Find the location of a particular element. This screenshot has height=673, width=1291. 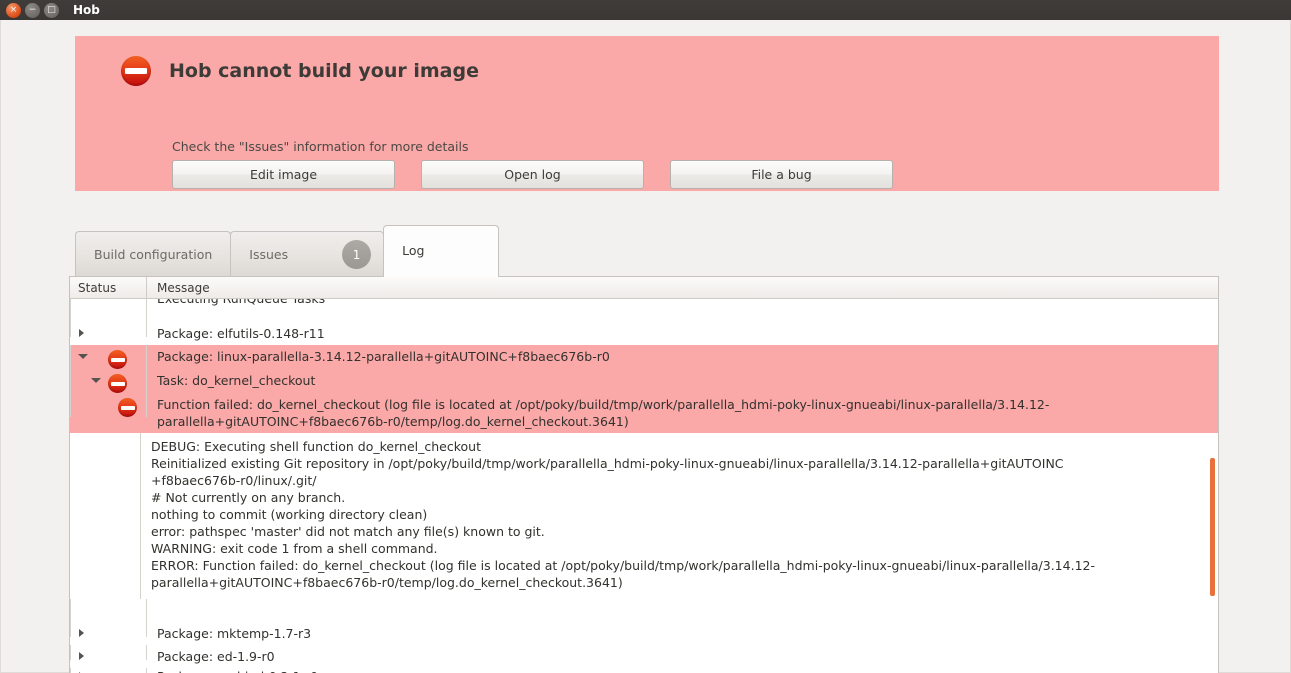

error-banner-header: Hob cannot build your image is located at coordinates (300, 71).